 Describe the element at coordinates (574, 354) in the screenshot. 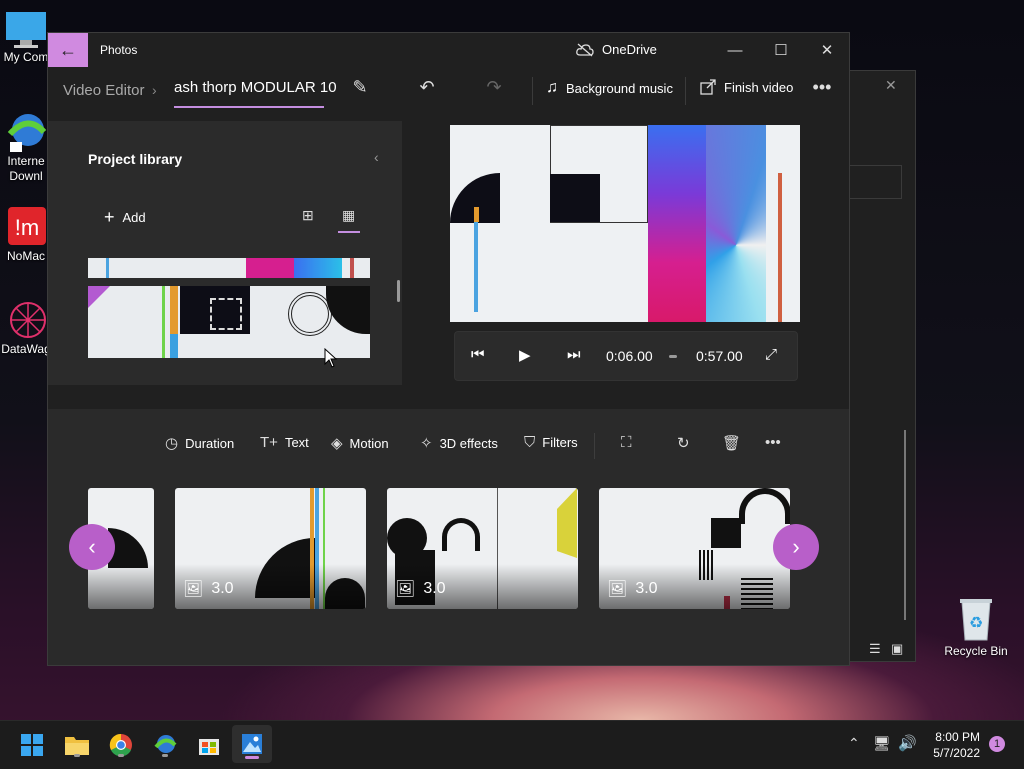

I see `next-frame-button: ⏭` at that location.